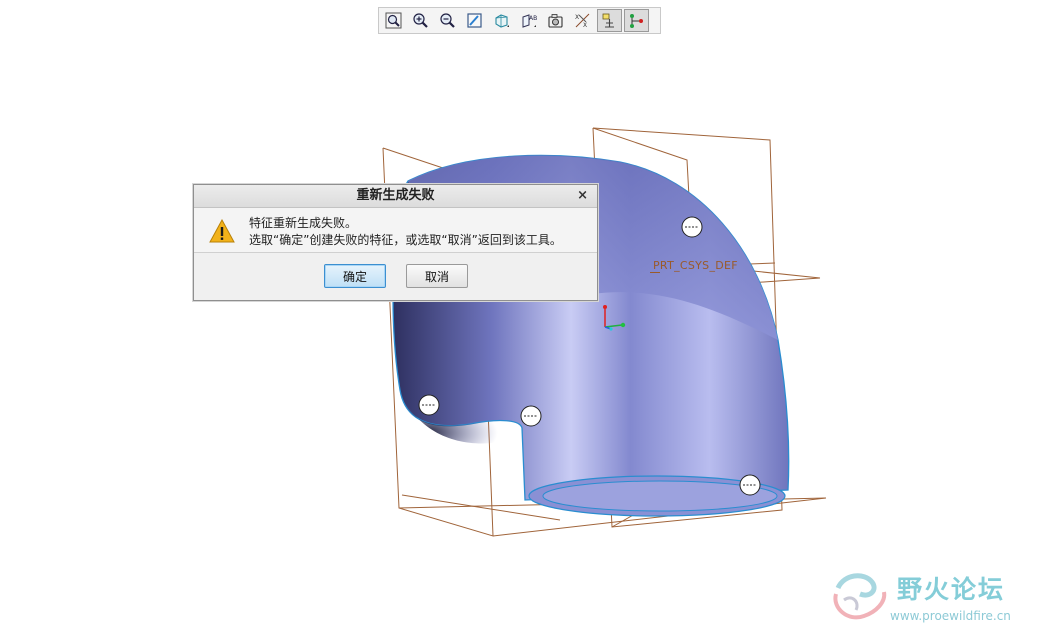 The width and height of the screenshot is (1040, 640). What do you see at coordinates (303, 223) in the screenshot?
I see `dialog-message-line1: 特征重新生成失败。` at bounding box center [303, 223].